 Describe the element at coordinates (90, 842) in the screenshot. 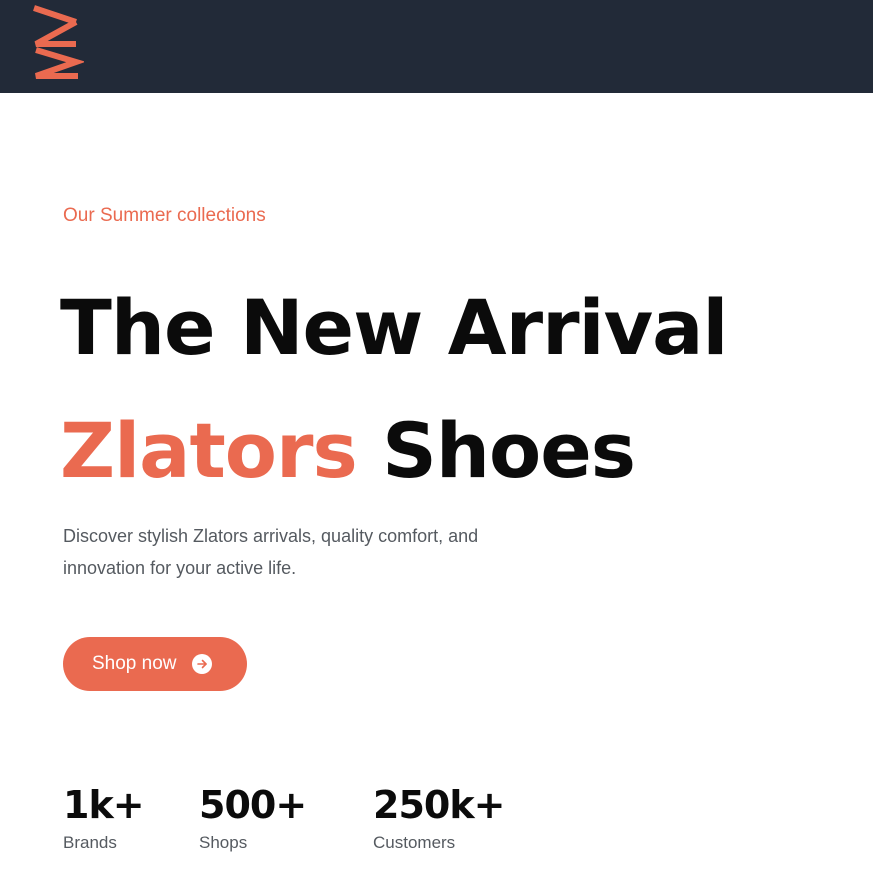

I see `stat-label: Brands` at that location.